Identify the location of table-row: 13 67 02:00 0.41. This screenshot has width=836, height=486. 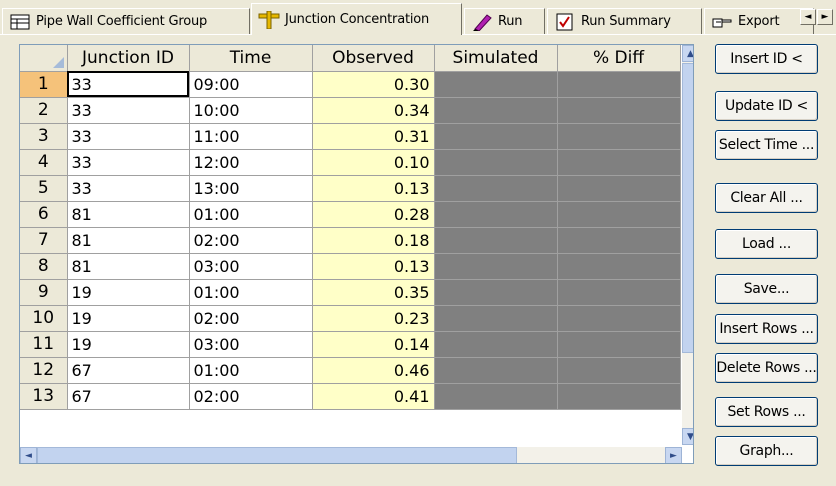
(350, 396).